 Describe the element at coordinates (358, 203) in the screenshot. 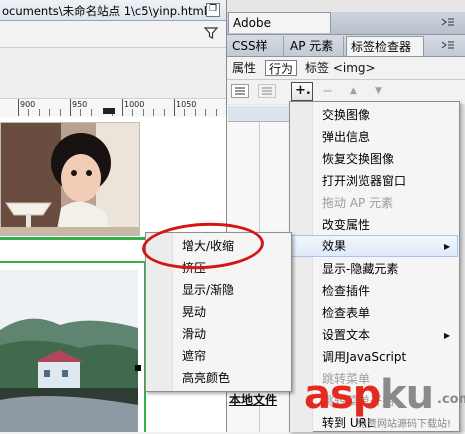

I see `menu-item-drag-ap-element: 拖动 AP 元素` at that location.